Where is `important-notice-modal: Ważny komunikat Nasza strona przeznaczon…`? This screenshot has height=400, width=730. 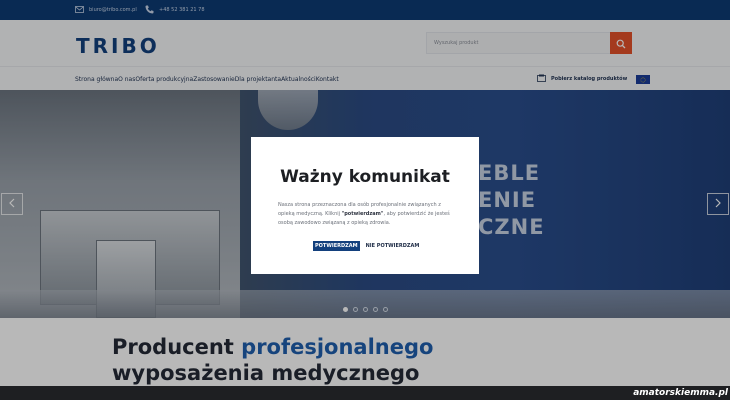 important-notice-modal: Ważny komunikat Nasza strona przeznaczon… is located at coordinates (365, 205).